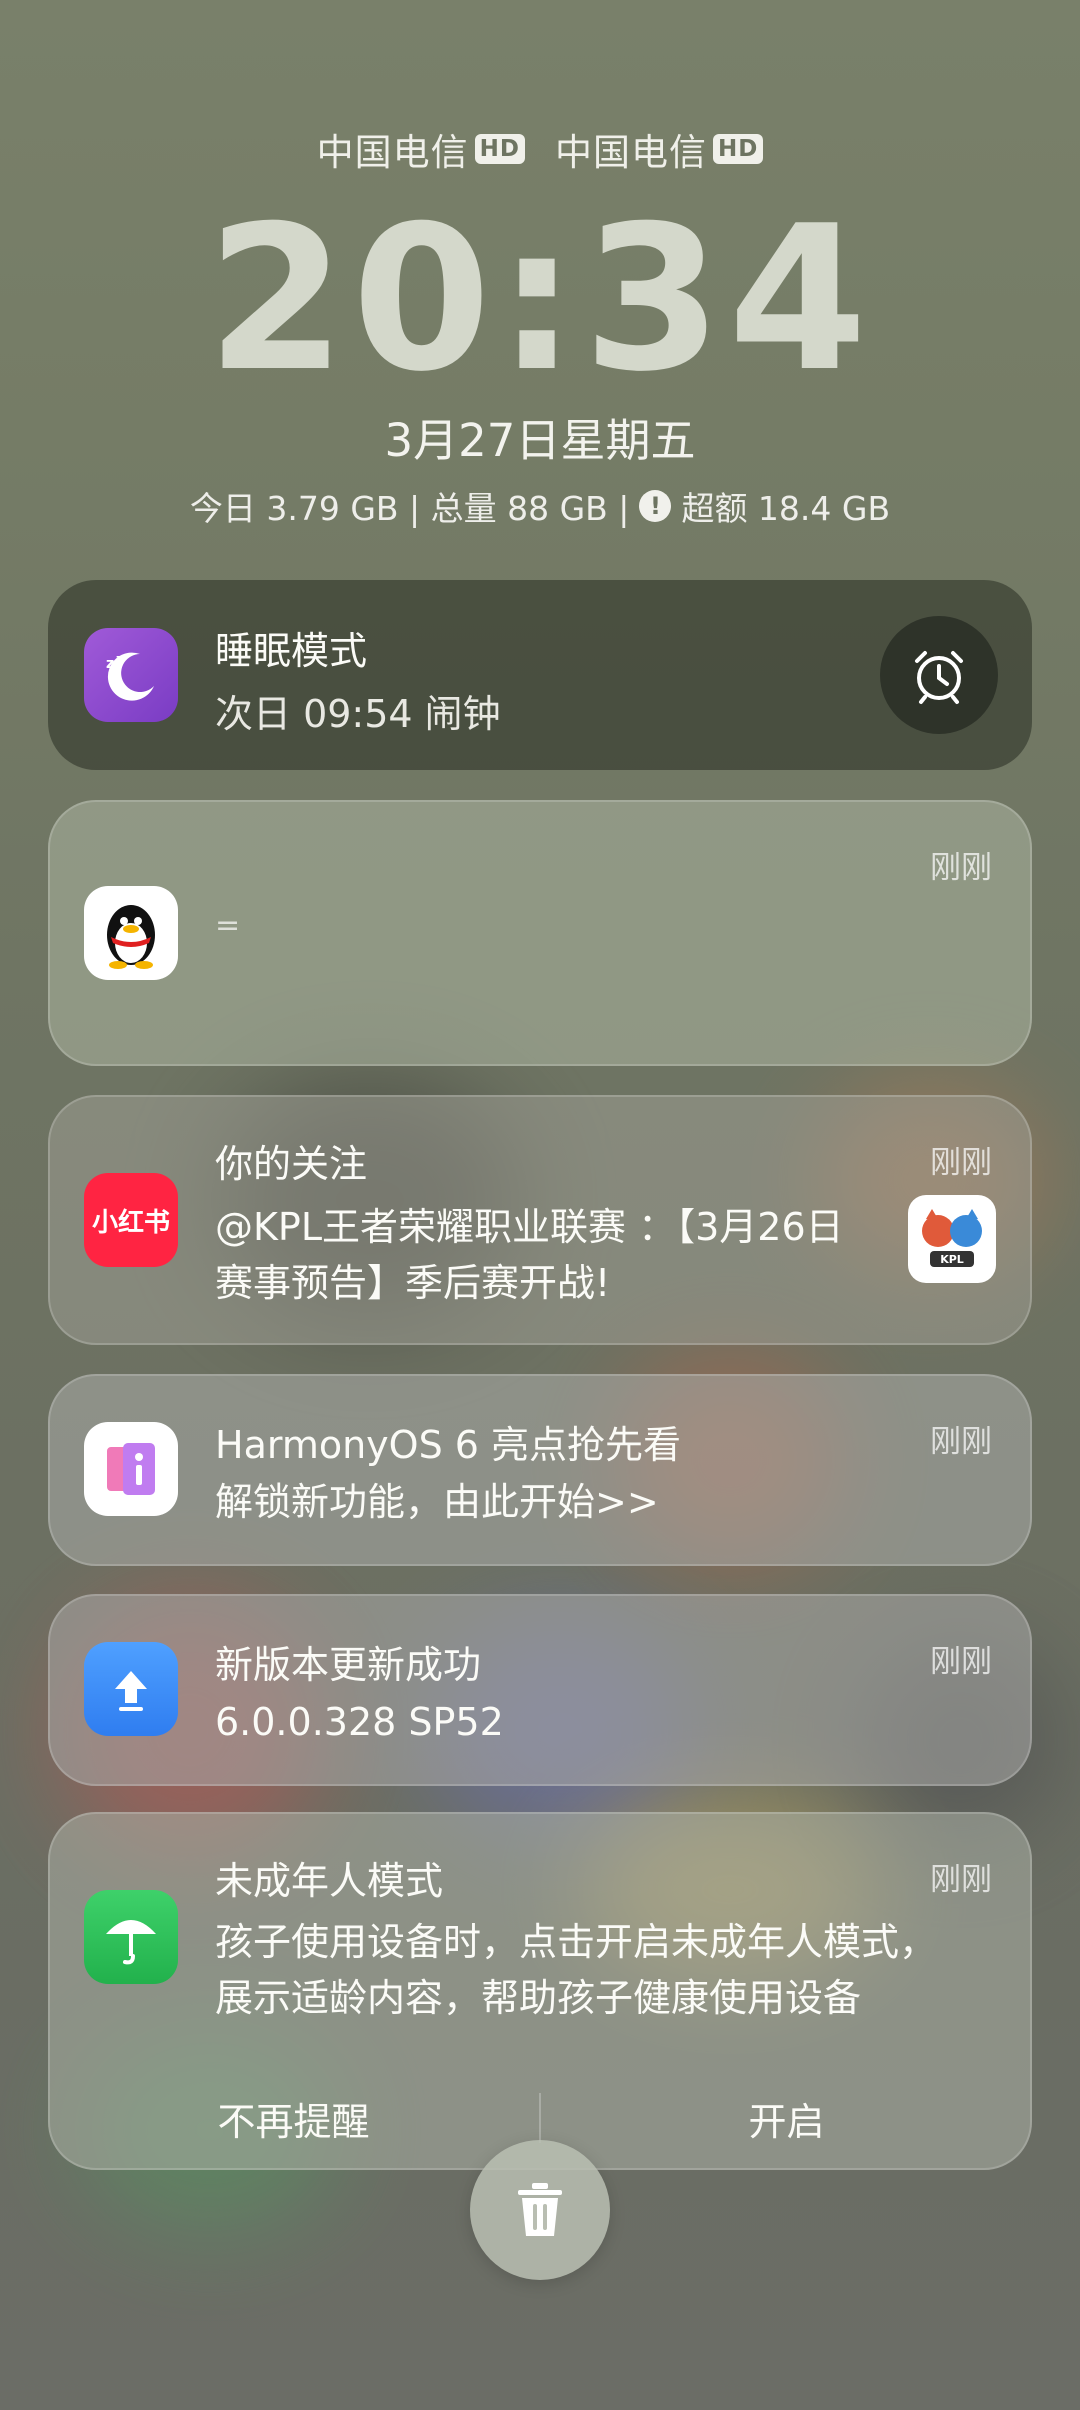 This screenshot has height=2410, width=1080. Describe the element at coordinates (409, 508) in the screenshot. I see `data-usage-text: 今日 3.79 GB | 总量 88 GB |` at that location.